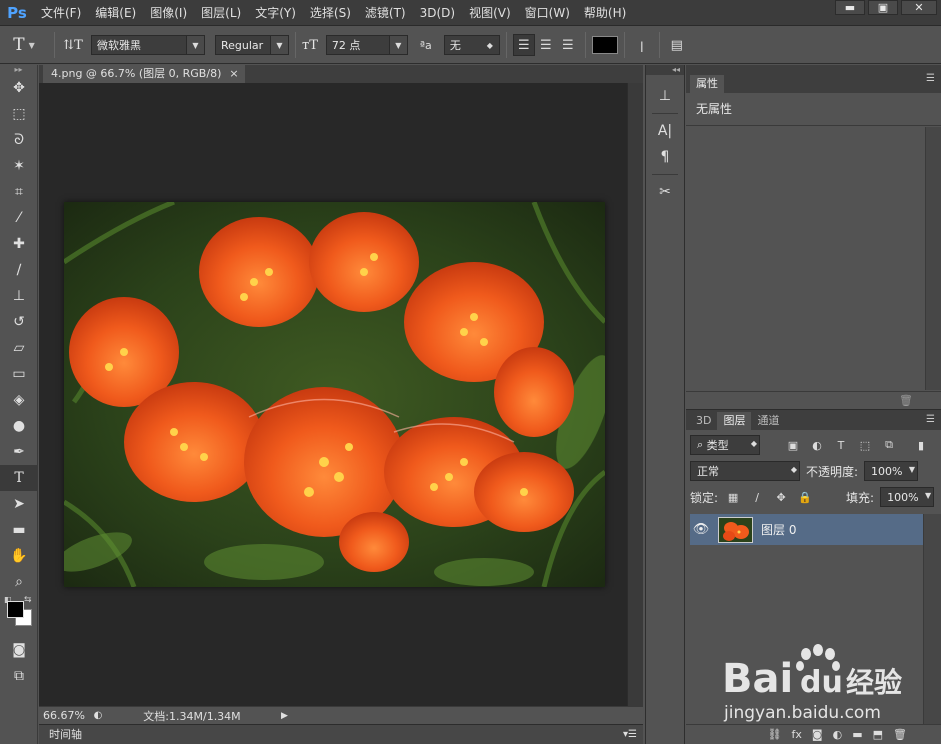  Describe the element at coordinates (242, 45) in the screenshot. I see `font-style-value: Regular` at that location.